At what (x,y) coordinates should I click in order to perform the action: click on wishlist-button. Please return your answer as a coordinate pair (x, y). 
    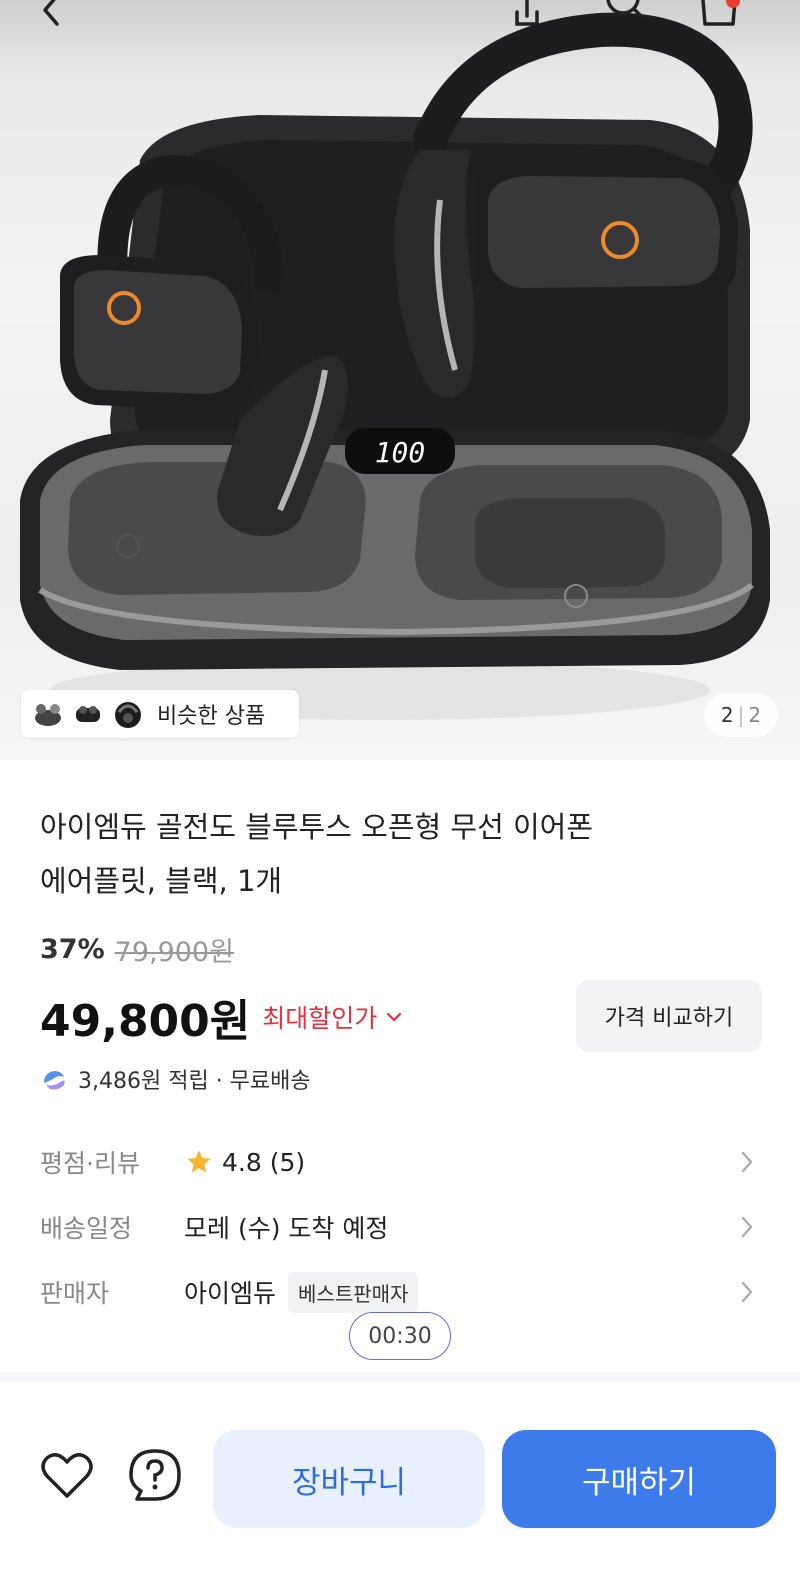
    Looking at the image, I should click on (67, 1477).